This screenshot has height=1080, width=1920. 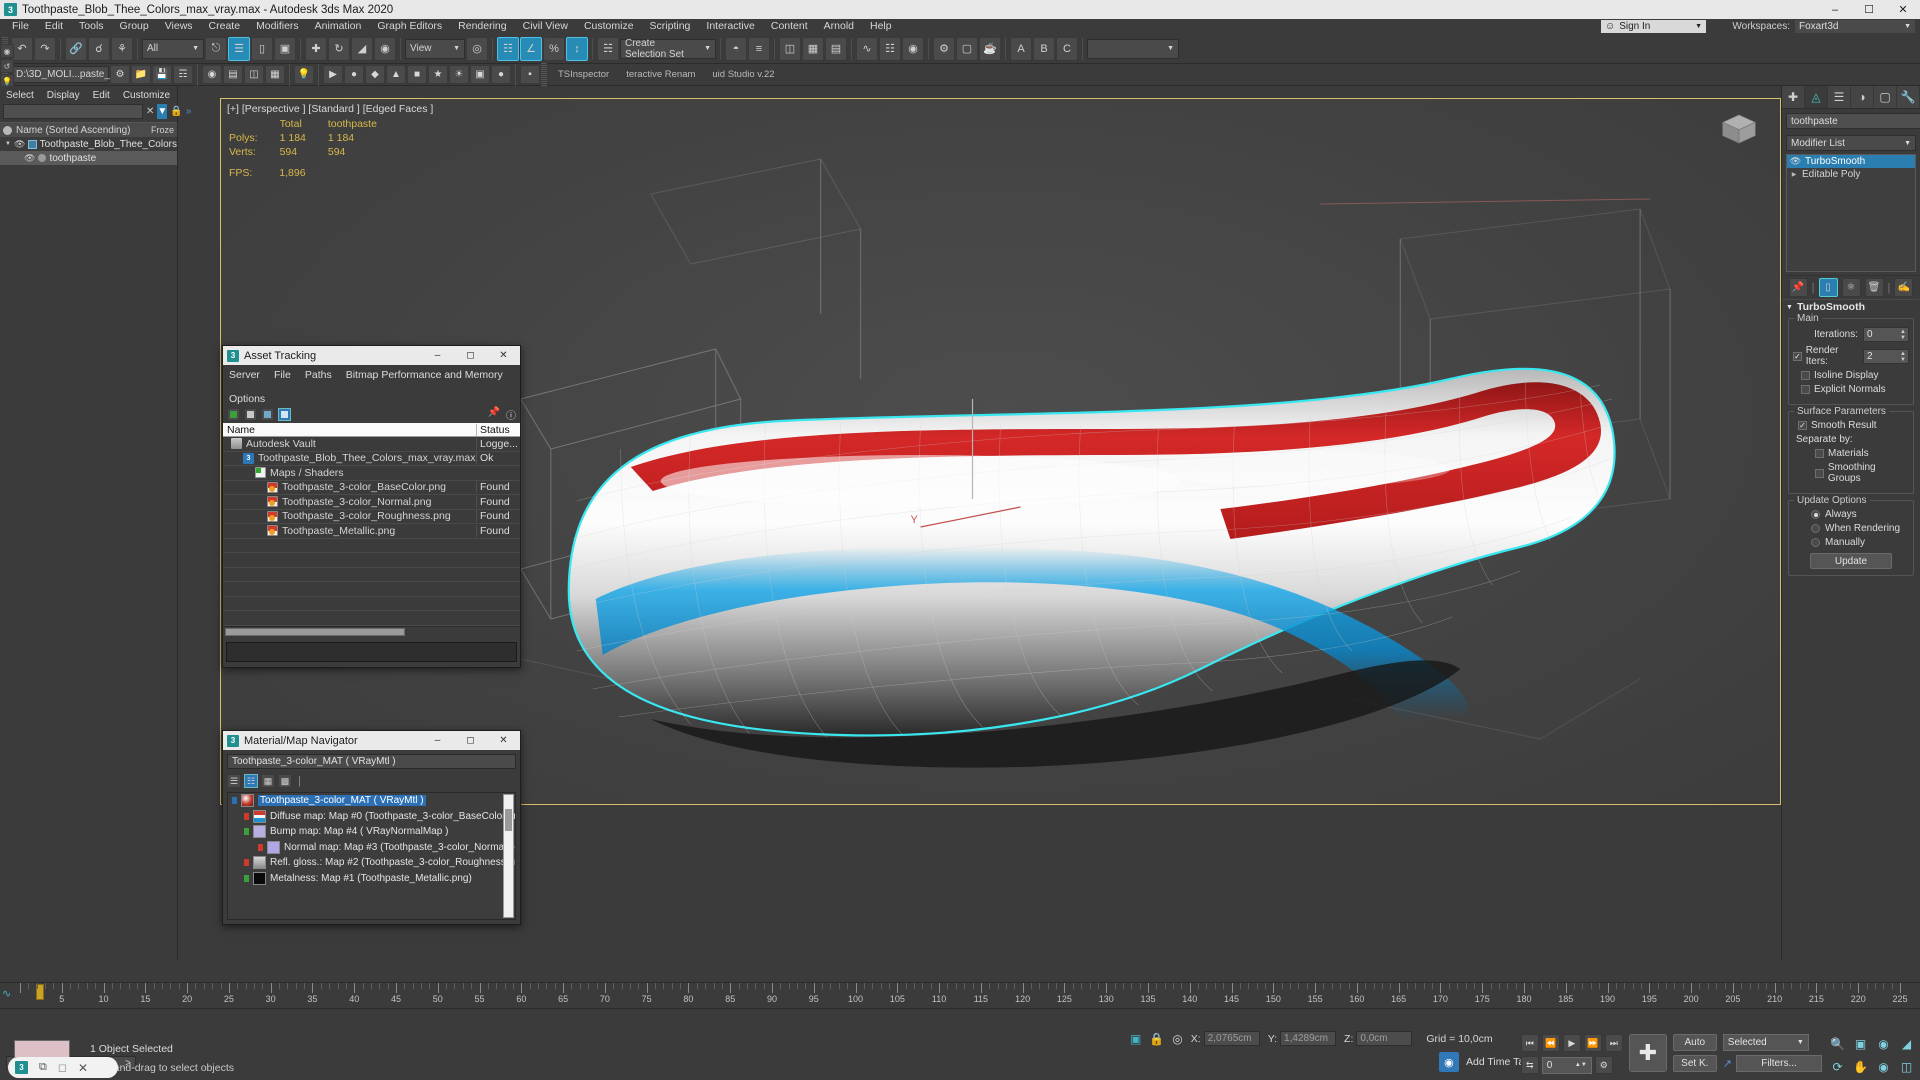 What do you see at coordinates (141, 74) in the screenshot?
I see `open-folder-icon: 📁` at bounding box center [141, 74].